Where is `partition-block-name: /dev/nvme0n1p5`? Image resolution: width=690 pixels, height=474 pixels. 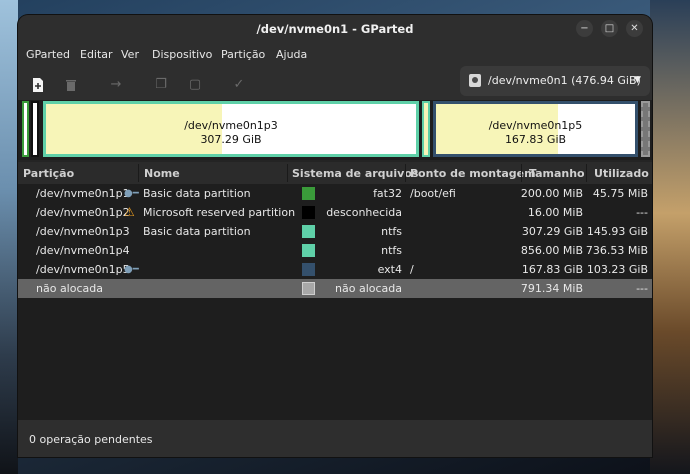
partition-block-name: /dev/nvme0n1p5 is located at coordinates (535, 125).